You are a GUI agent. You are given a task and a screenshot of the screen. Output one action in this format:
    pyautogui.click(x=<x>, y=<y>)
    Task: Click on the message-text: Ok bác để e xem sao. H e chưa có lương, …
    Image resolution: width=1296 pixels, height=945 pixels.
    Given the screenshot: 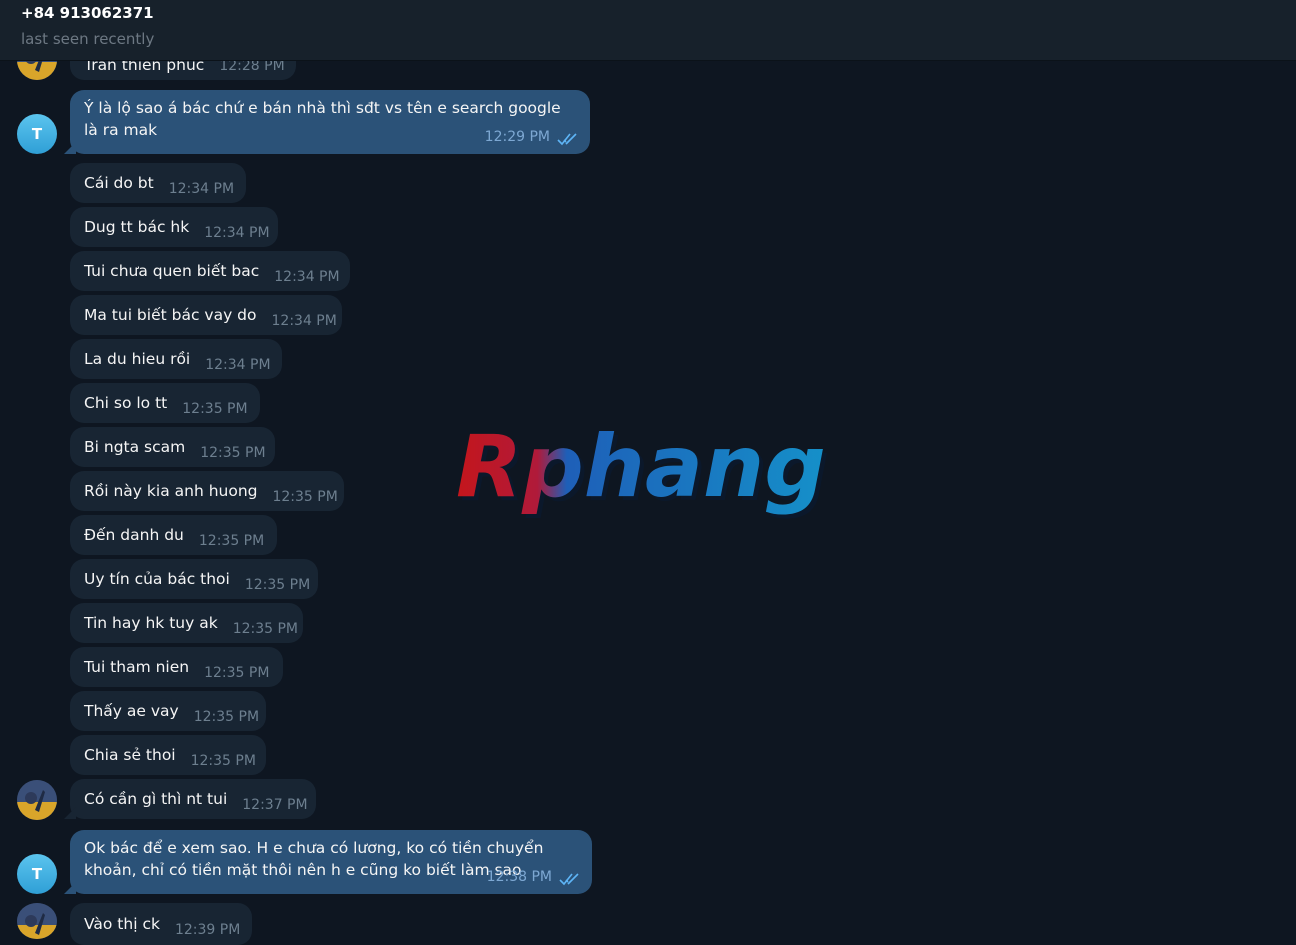 What is the action you would take?
    pyautogui.click(x=314, y=859)
    